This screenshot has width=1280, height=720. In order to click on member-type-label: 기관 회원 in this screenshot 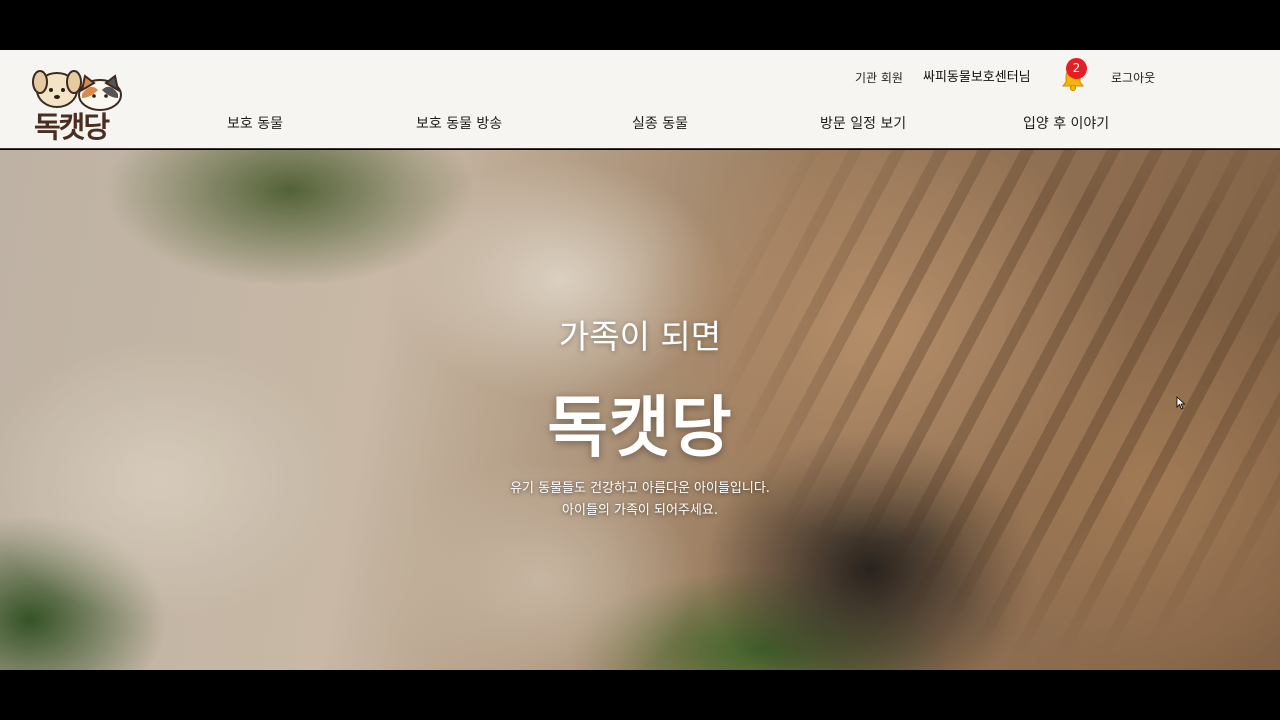, I will do `click(879, 78)`.